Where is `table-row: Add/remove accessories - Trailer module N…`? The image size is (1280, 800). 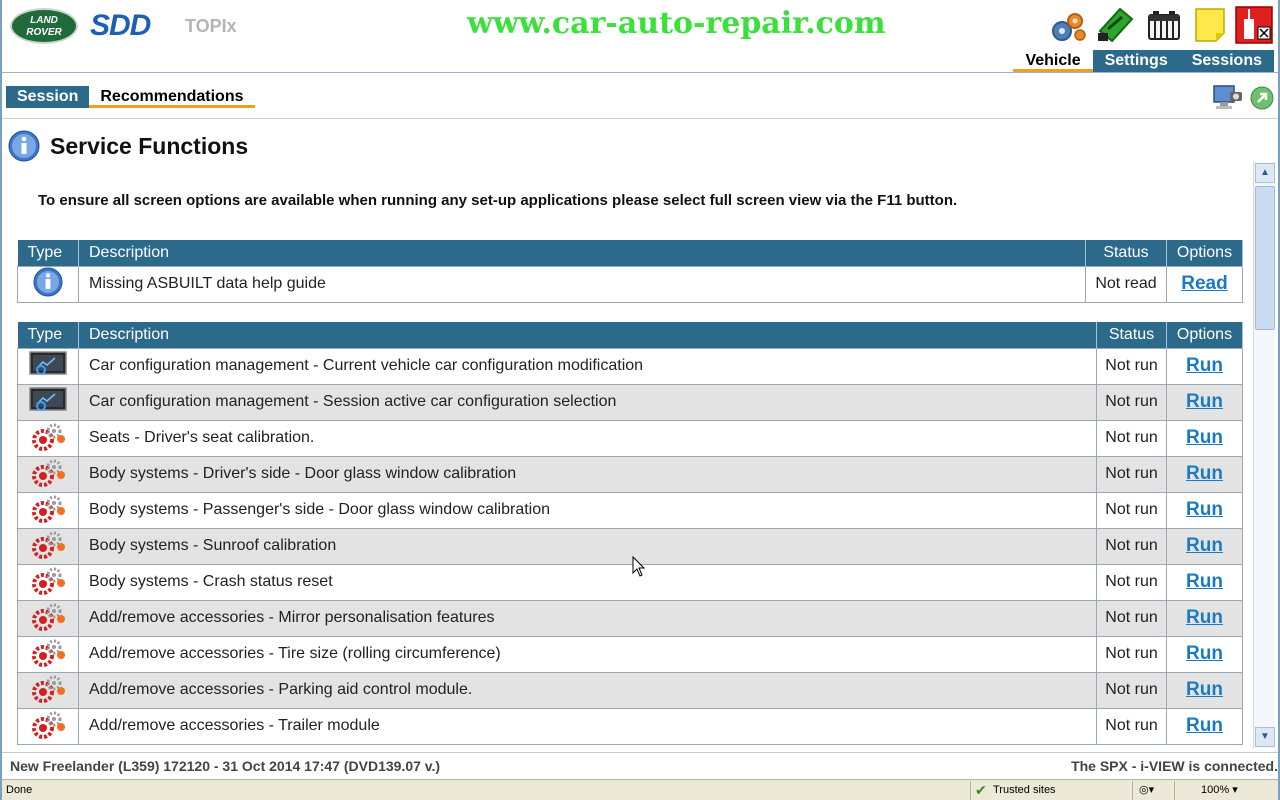 table-row: Add/remove accessories - Trailer module N… is located at coordinates (630, 726).